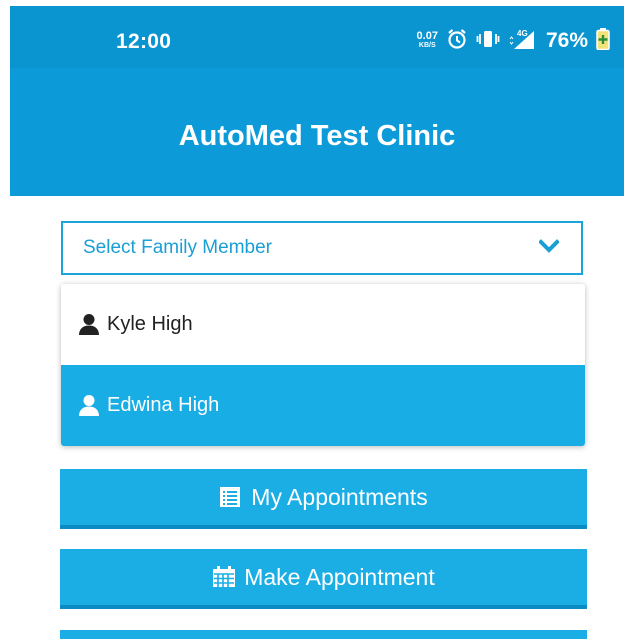 The height and width of the screenshot is (639, 624). What do you see at coordinates (522, 33) in the screenshot?
I see `svg-text: 4G` at bounding box center [522, 33].